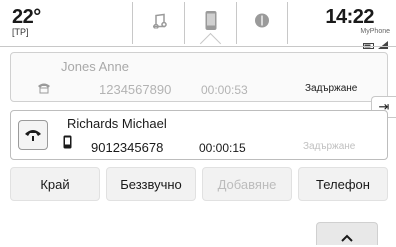 This screenshot has height=247, width=396. I want to click on chevron-up-icon, so click(347, 238).